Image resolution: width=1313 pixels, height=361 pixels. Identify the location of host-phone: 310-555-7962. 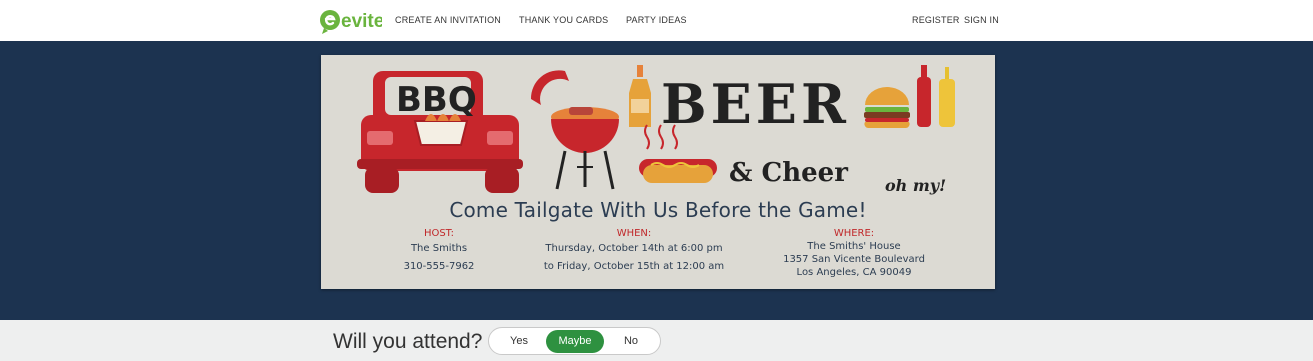
(439, 266).